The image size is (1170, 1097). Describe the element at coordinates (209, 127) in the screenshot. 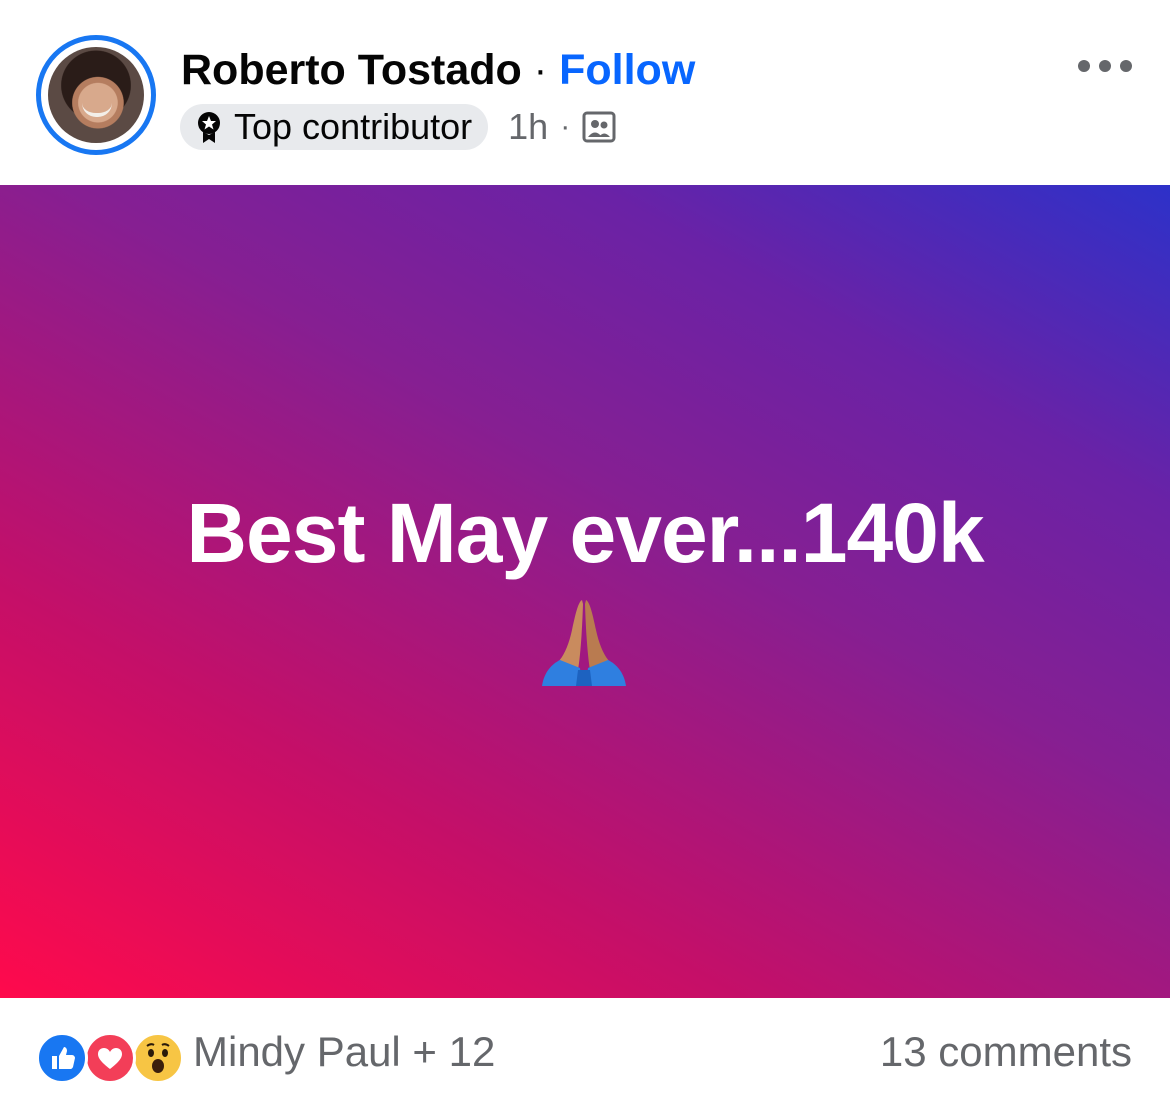

I see `award-icon` at that location.